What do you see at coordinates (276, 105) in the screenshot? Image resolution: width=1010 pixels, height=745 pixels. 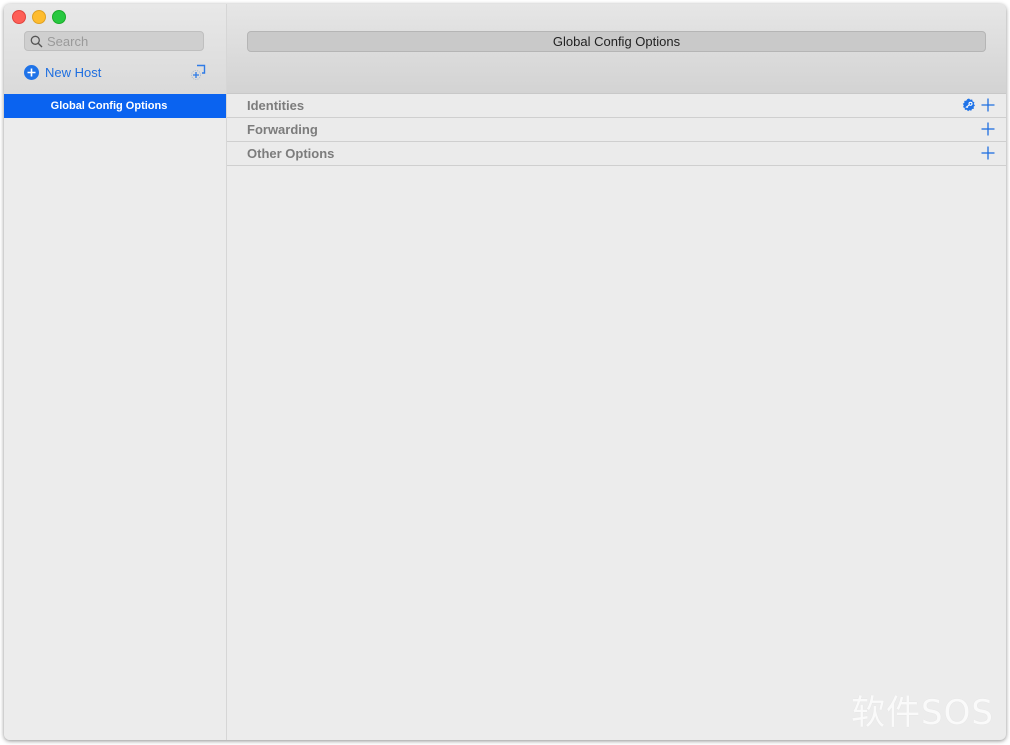 I see `section-label: Identities` at bounding box center [276, 105].